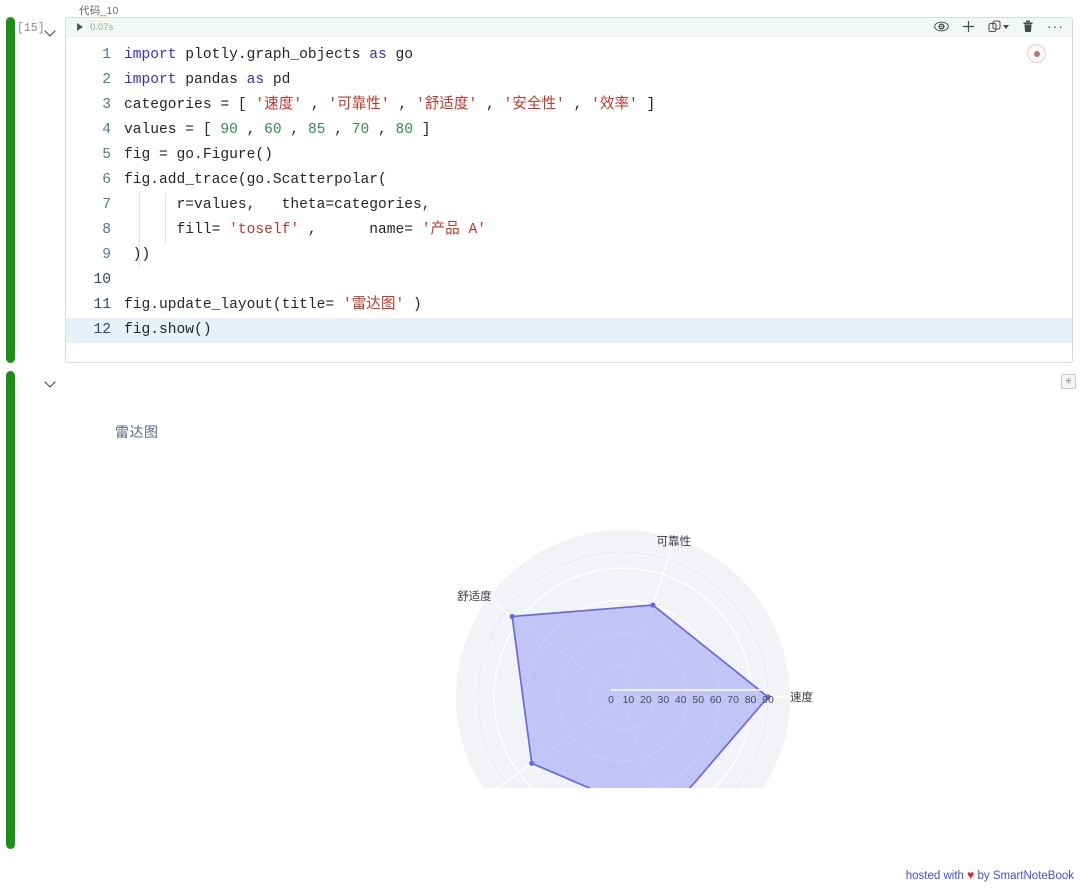 This screenshot has width=1080, height=888. What do you see at coordinates (971, 875) in the screenshot?
I see `heart-icon: ♥` at bounding box center [971, 875].